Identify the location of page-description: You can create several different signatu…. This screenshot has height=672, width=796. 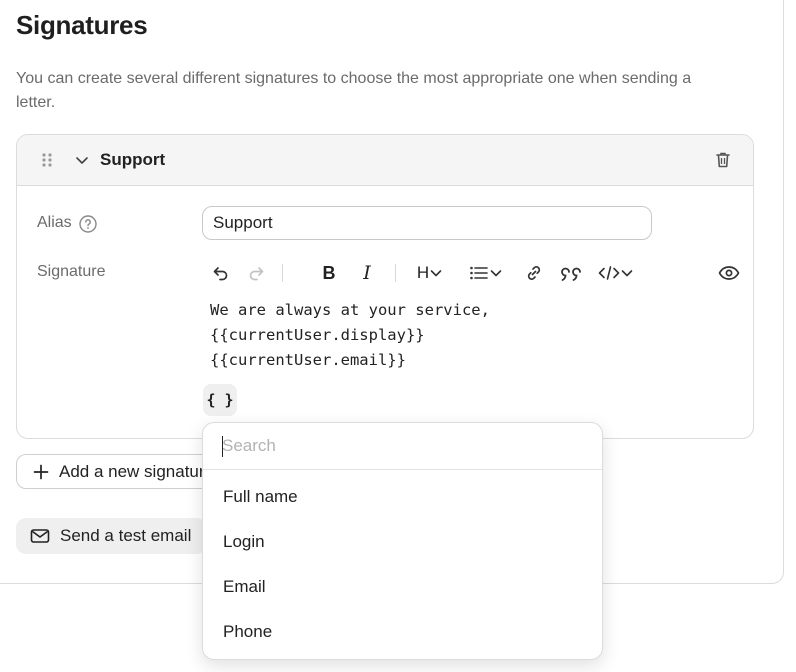
(354, 90).